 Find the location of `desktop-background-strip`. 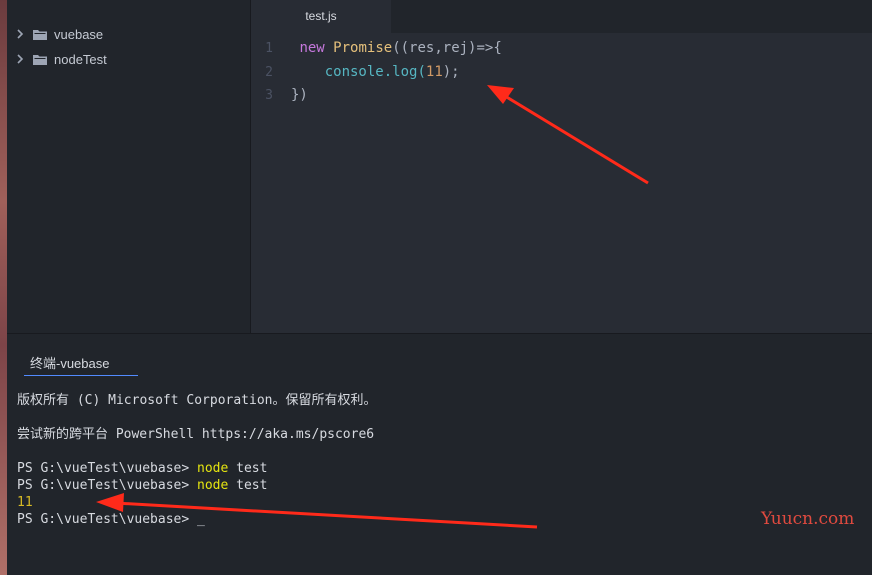

desktop-background-strip is located at coordinates (3, 287).